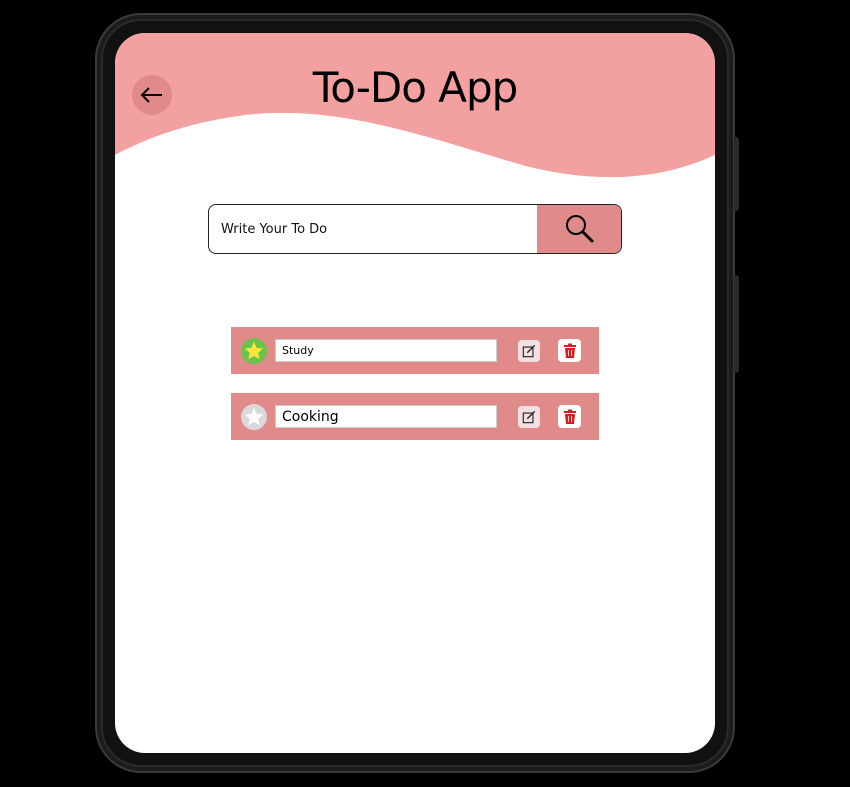 The width and height of the screenshot is (850, 787). I want to click on header-wave, so click(415, 105).